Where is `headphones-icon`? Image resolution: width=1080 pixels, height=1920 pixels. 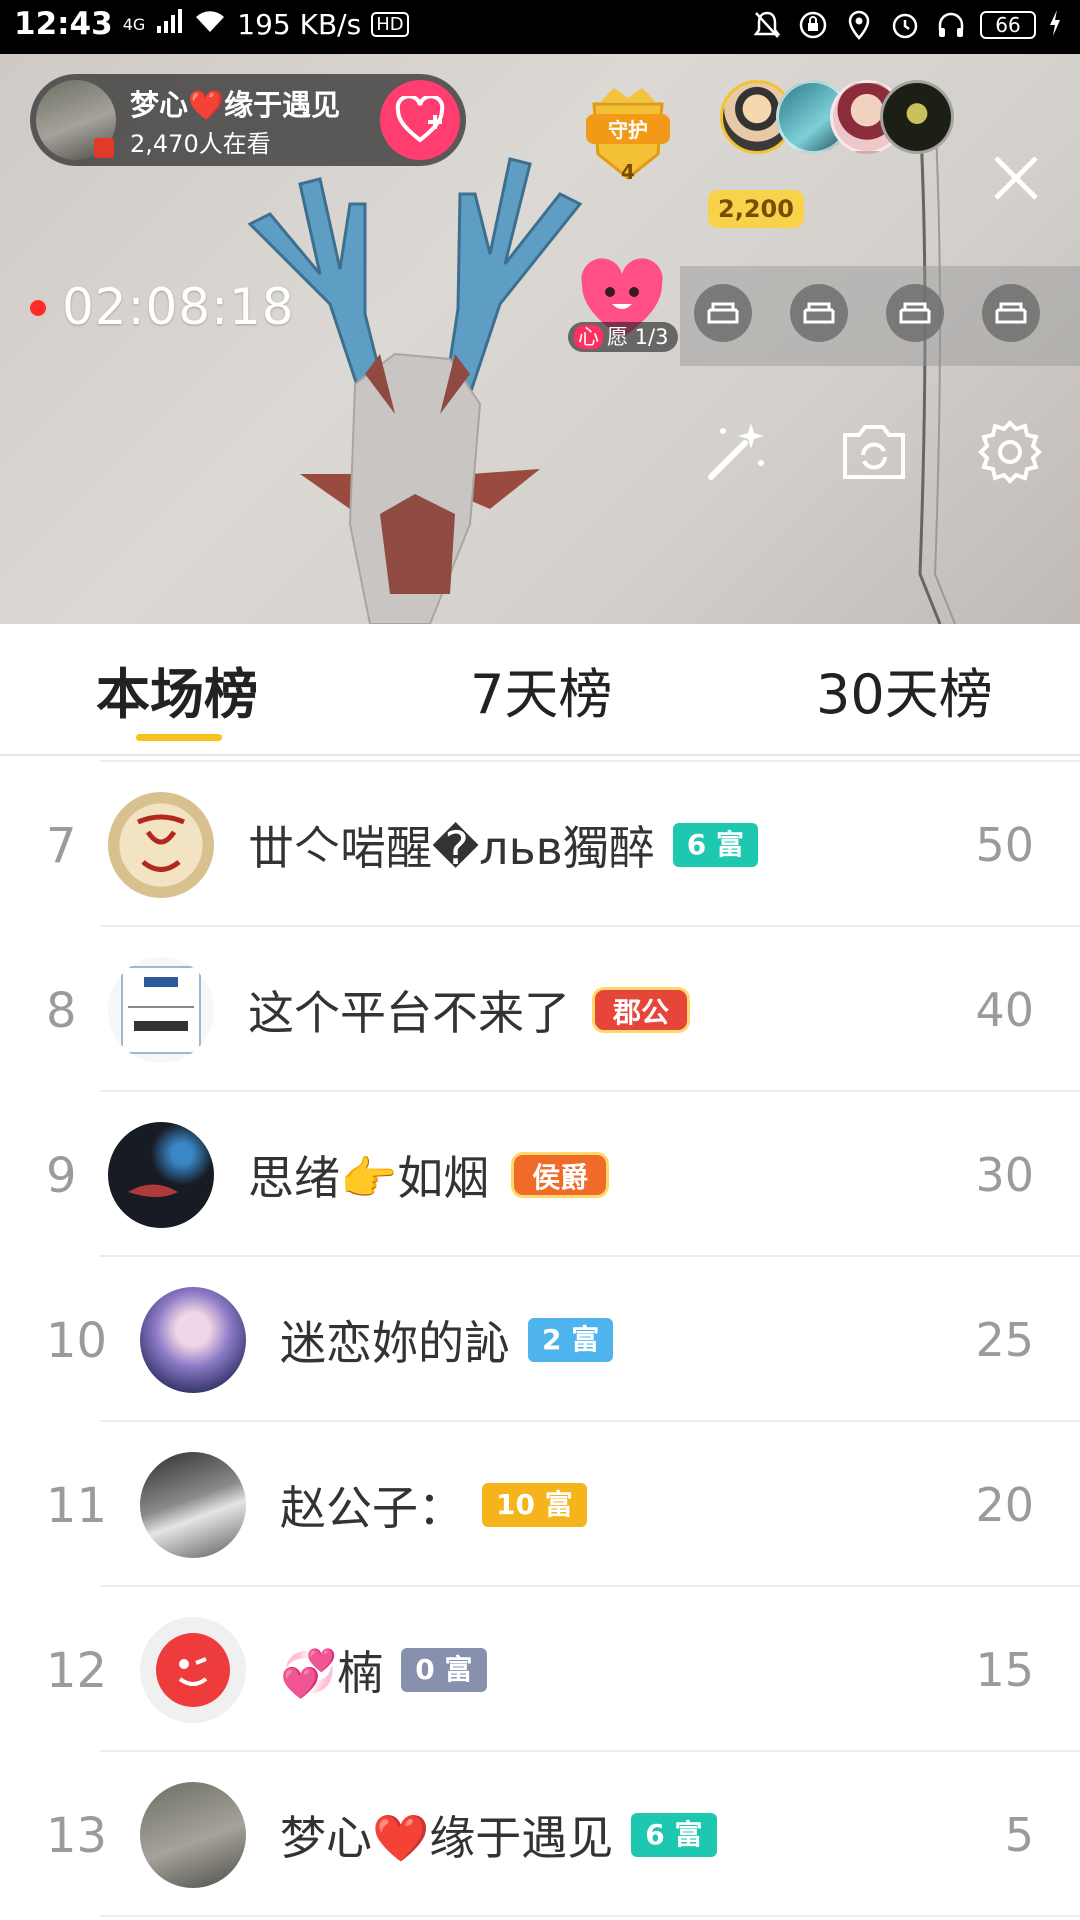
headphones-icon is located at coordinates (951, 25).